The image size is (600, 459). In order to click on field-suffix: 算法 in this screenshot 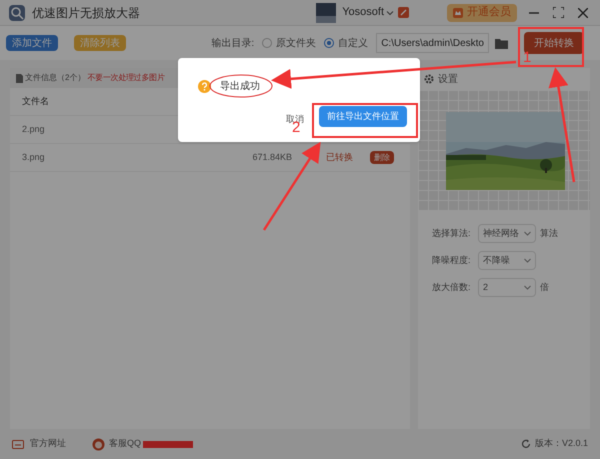, I will do `click(549, 233)`.